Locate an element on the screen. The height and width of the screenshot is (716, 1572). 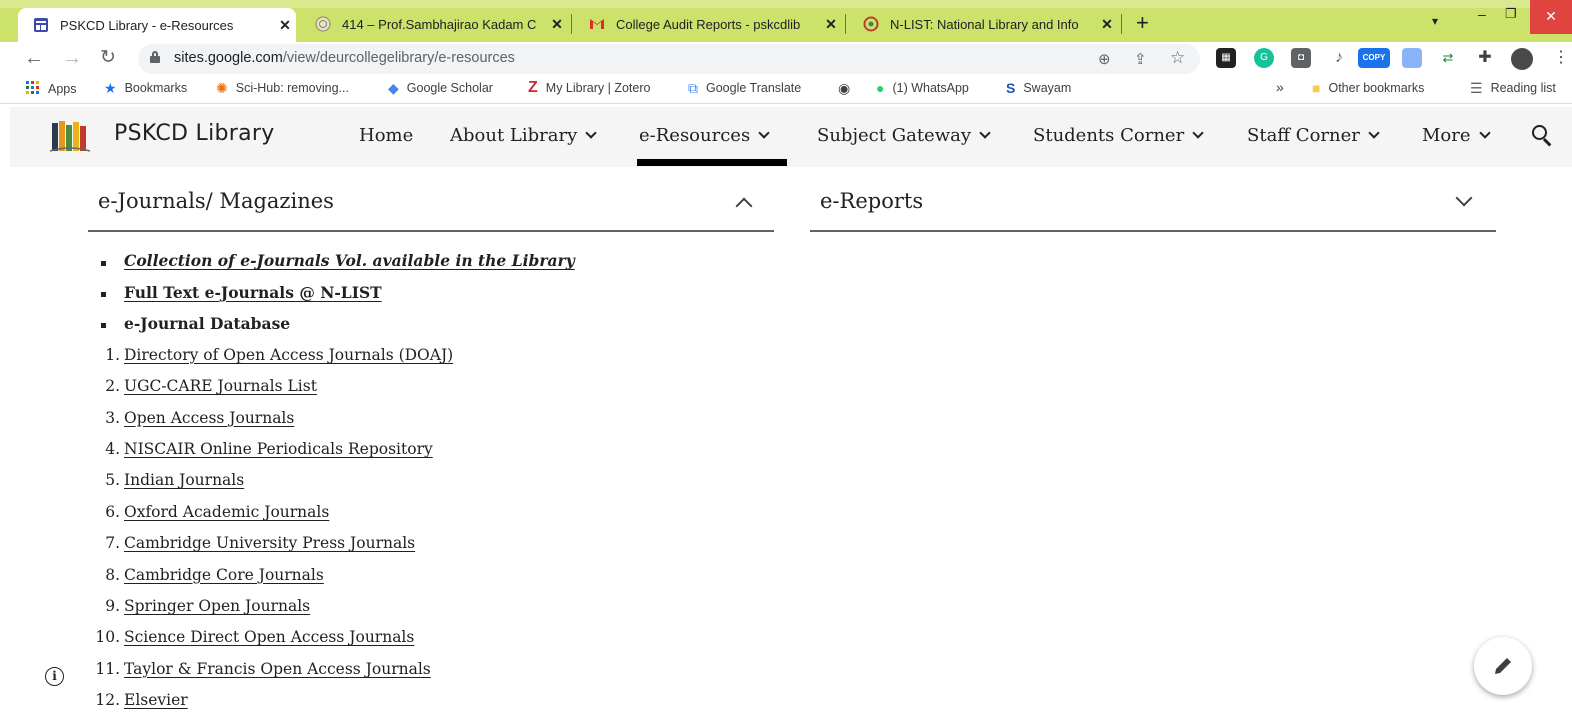
reload-icon: ↻ is located at coordinates (108, 58).